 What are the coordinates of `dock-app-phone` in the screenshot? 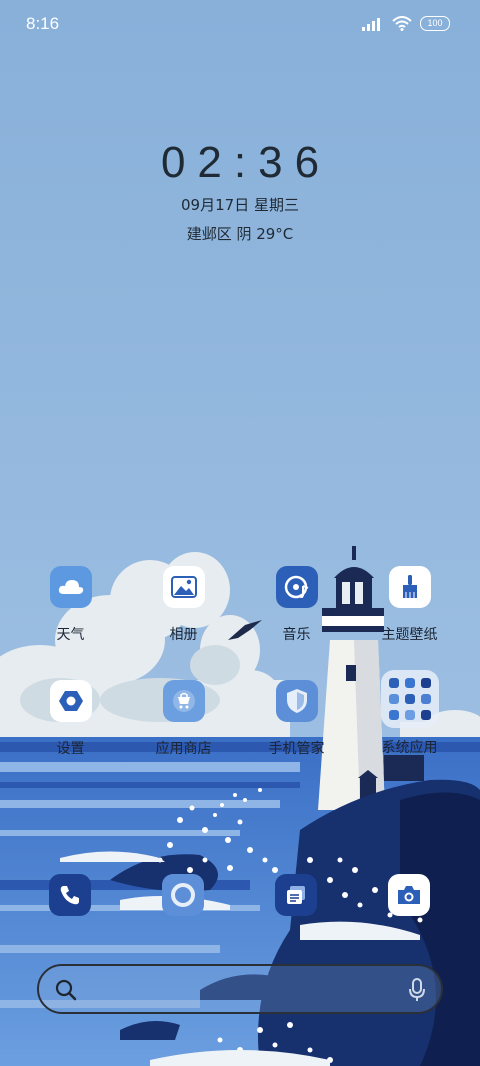 It's located at (70, 895).